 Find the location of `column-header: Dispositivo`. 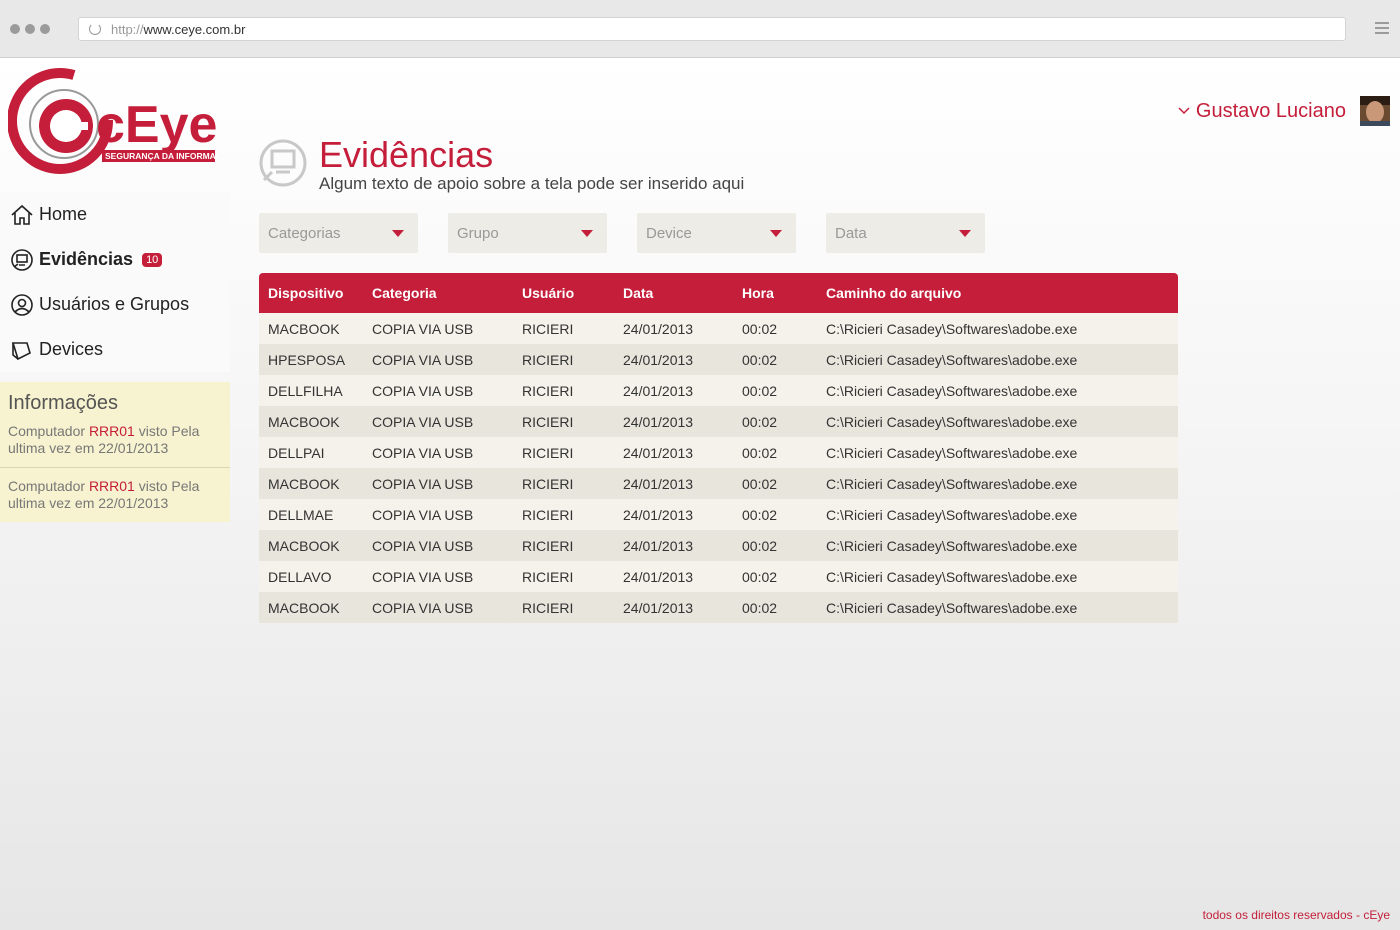

column-header: Dispositivo is located at coordinates (311, 293).